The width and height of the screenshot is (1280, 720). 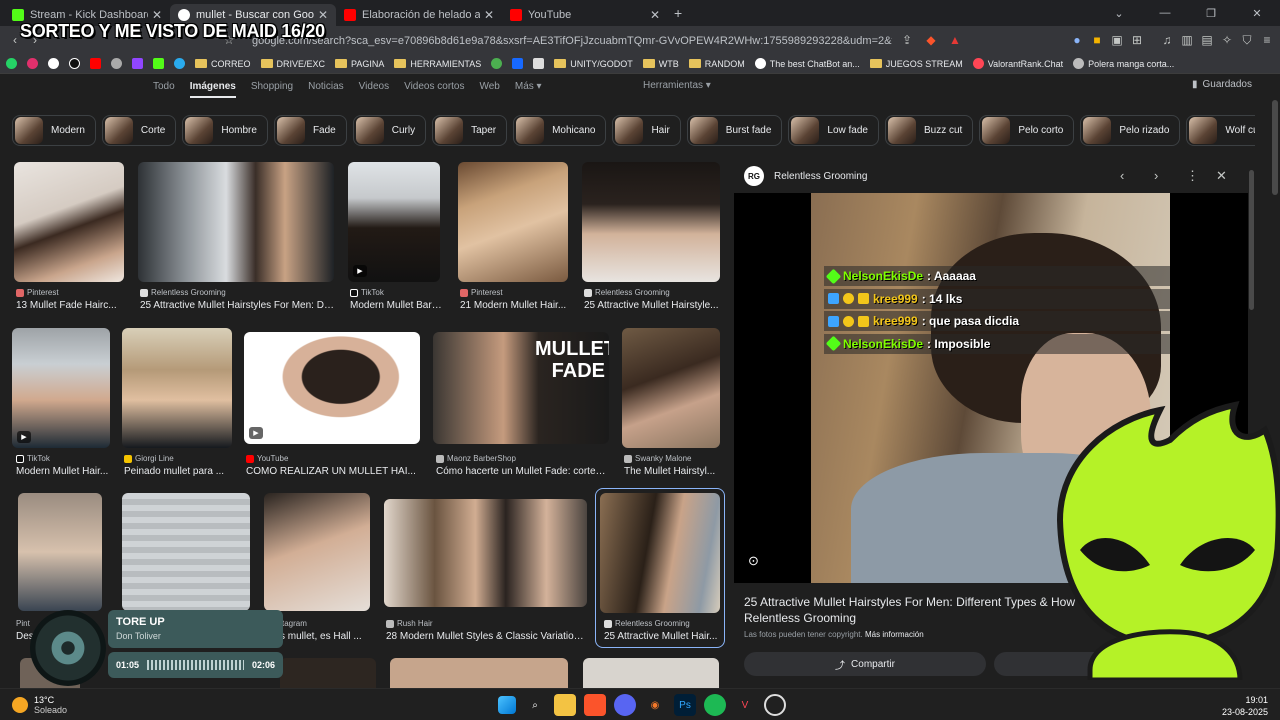 What do you see at coordinates (1257, 13) in the screenshot?
I see `close-window-icon: ✕` at bounding box center [1257, 13].